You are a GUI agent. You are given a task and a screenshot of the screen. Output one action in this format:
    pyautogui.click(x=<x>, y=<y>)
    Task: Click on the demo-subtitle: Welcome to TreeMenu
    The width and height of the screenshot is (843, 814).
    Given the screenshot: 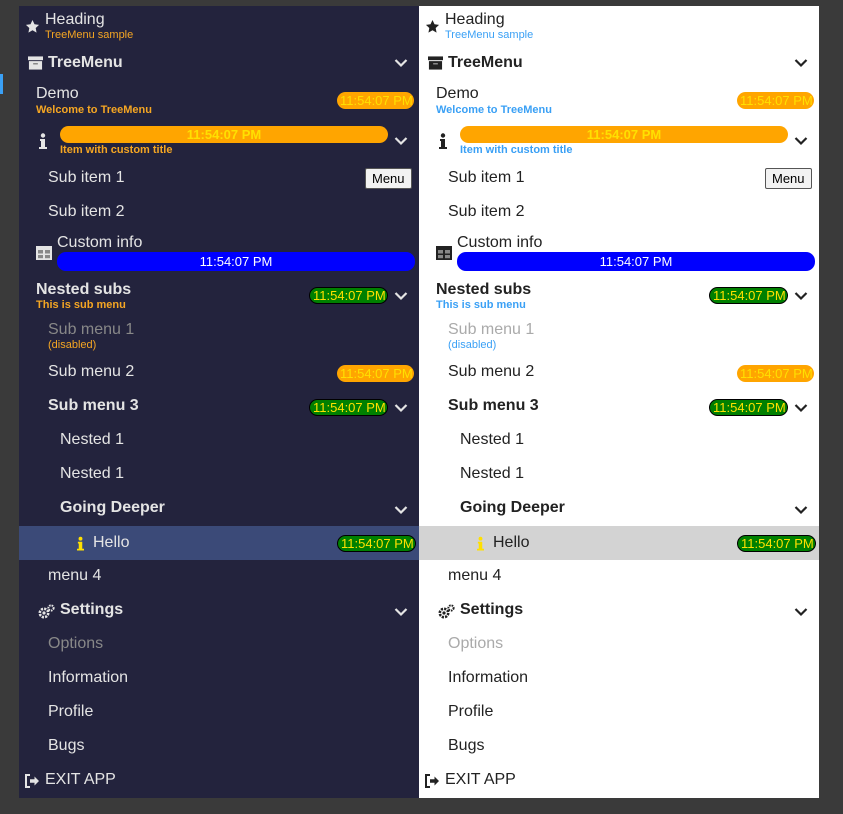 What is the action you would take?
    pyautogui.click(x=494, y=110)
    